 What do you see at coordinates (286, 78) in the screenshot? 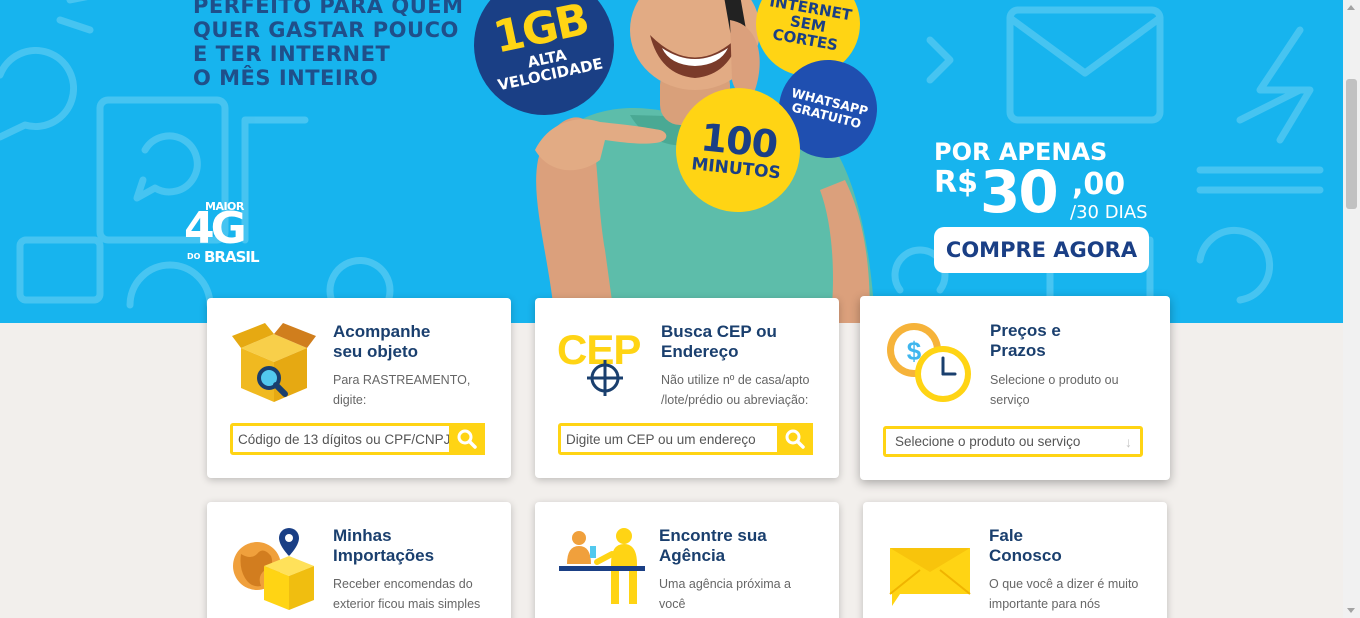
I see `headline-line: O MÊS INTEIRO` at bounding box center [286, 78].